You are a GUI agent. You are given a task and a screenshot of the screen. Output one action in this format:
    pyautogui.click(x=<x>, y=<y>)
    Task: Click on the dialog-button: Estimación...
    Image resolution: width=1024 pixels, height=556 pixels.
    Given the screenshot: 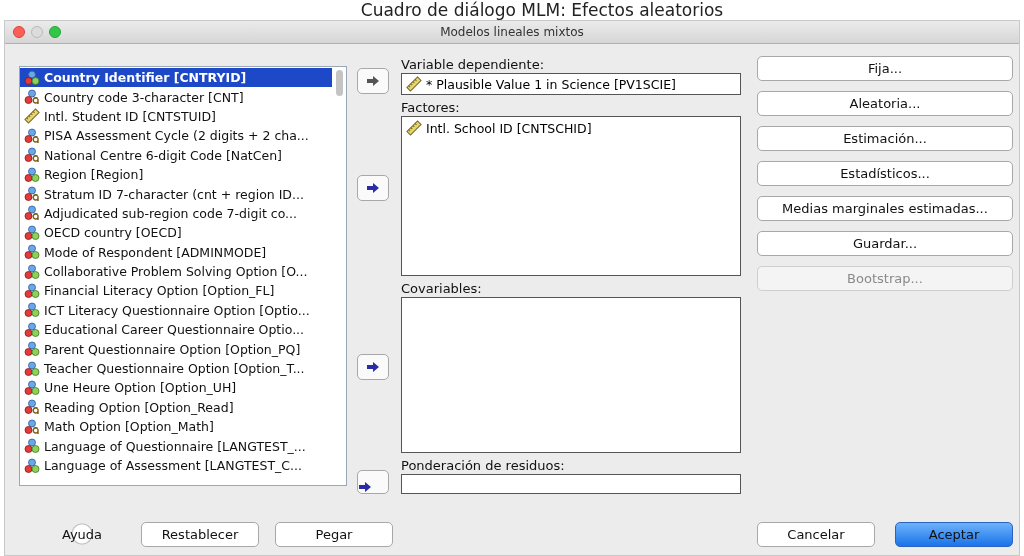 What is the action you would take?
    pyautogui.click(x=885, y=138)
    